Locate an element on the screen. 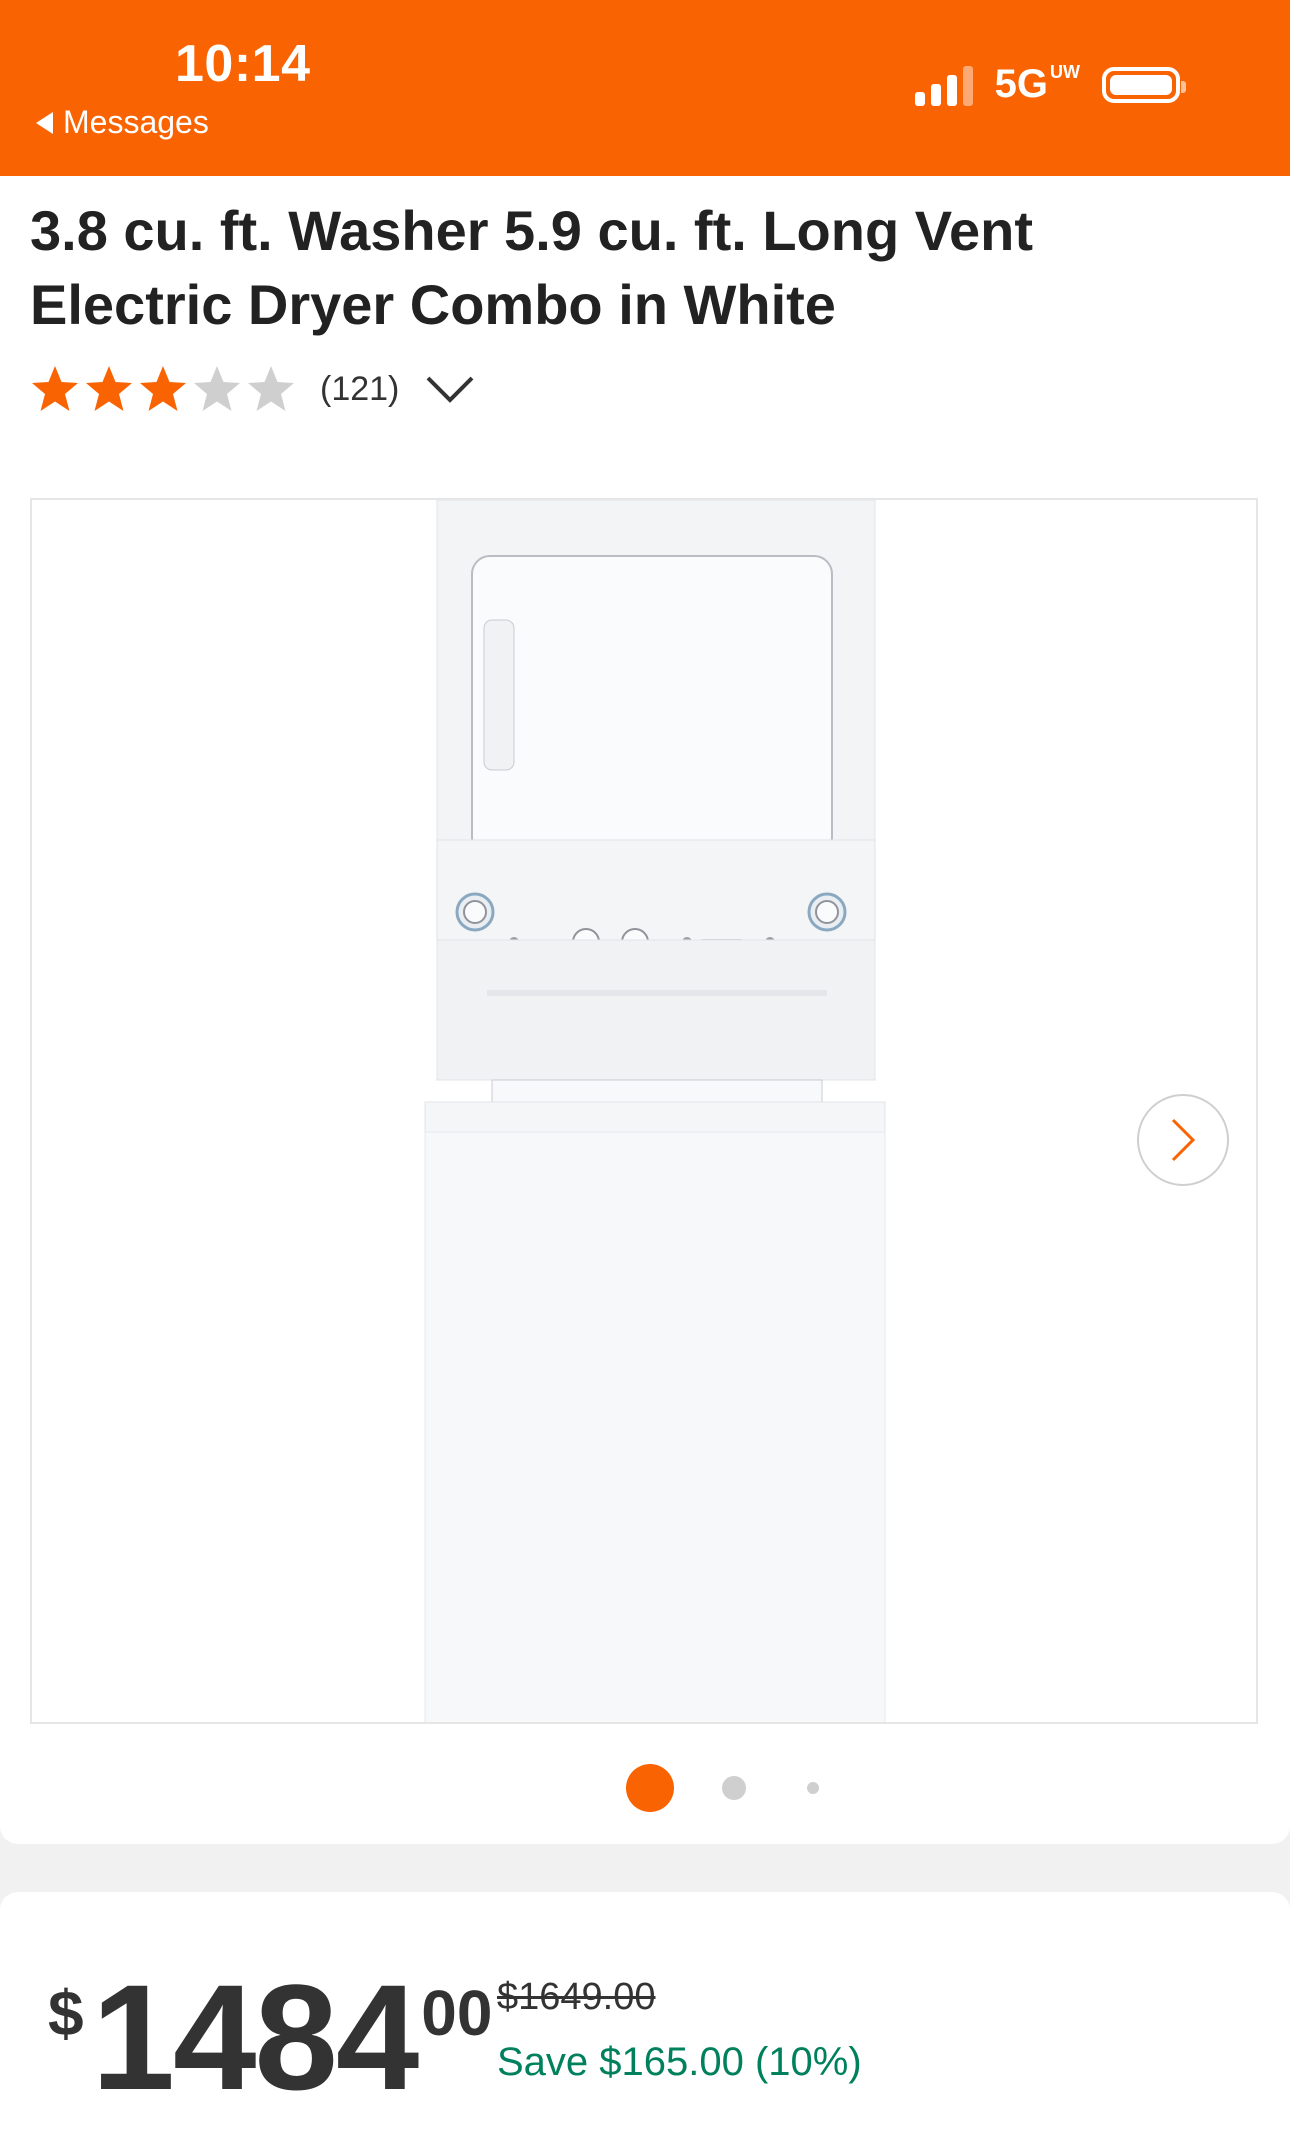  back-to-messages-link: Messages is located at coordinates (122, 122).